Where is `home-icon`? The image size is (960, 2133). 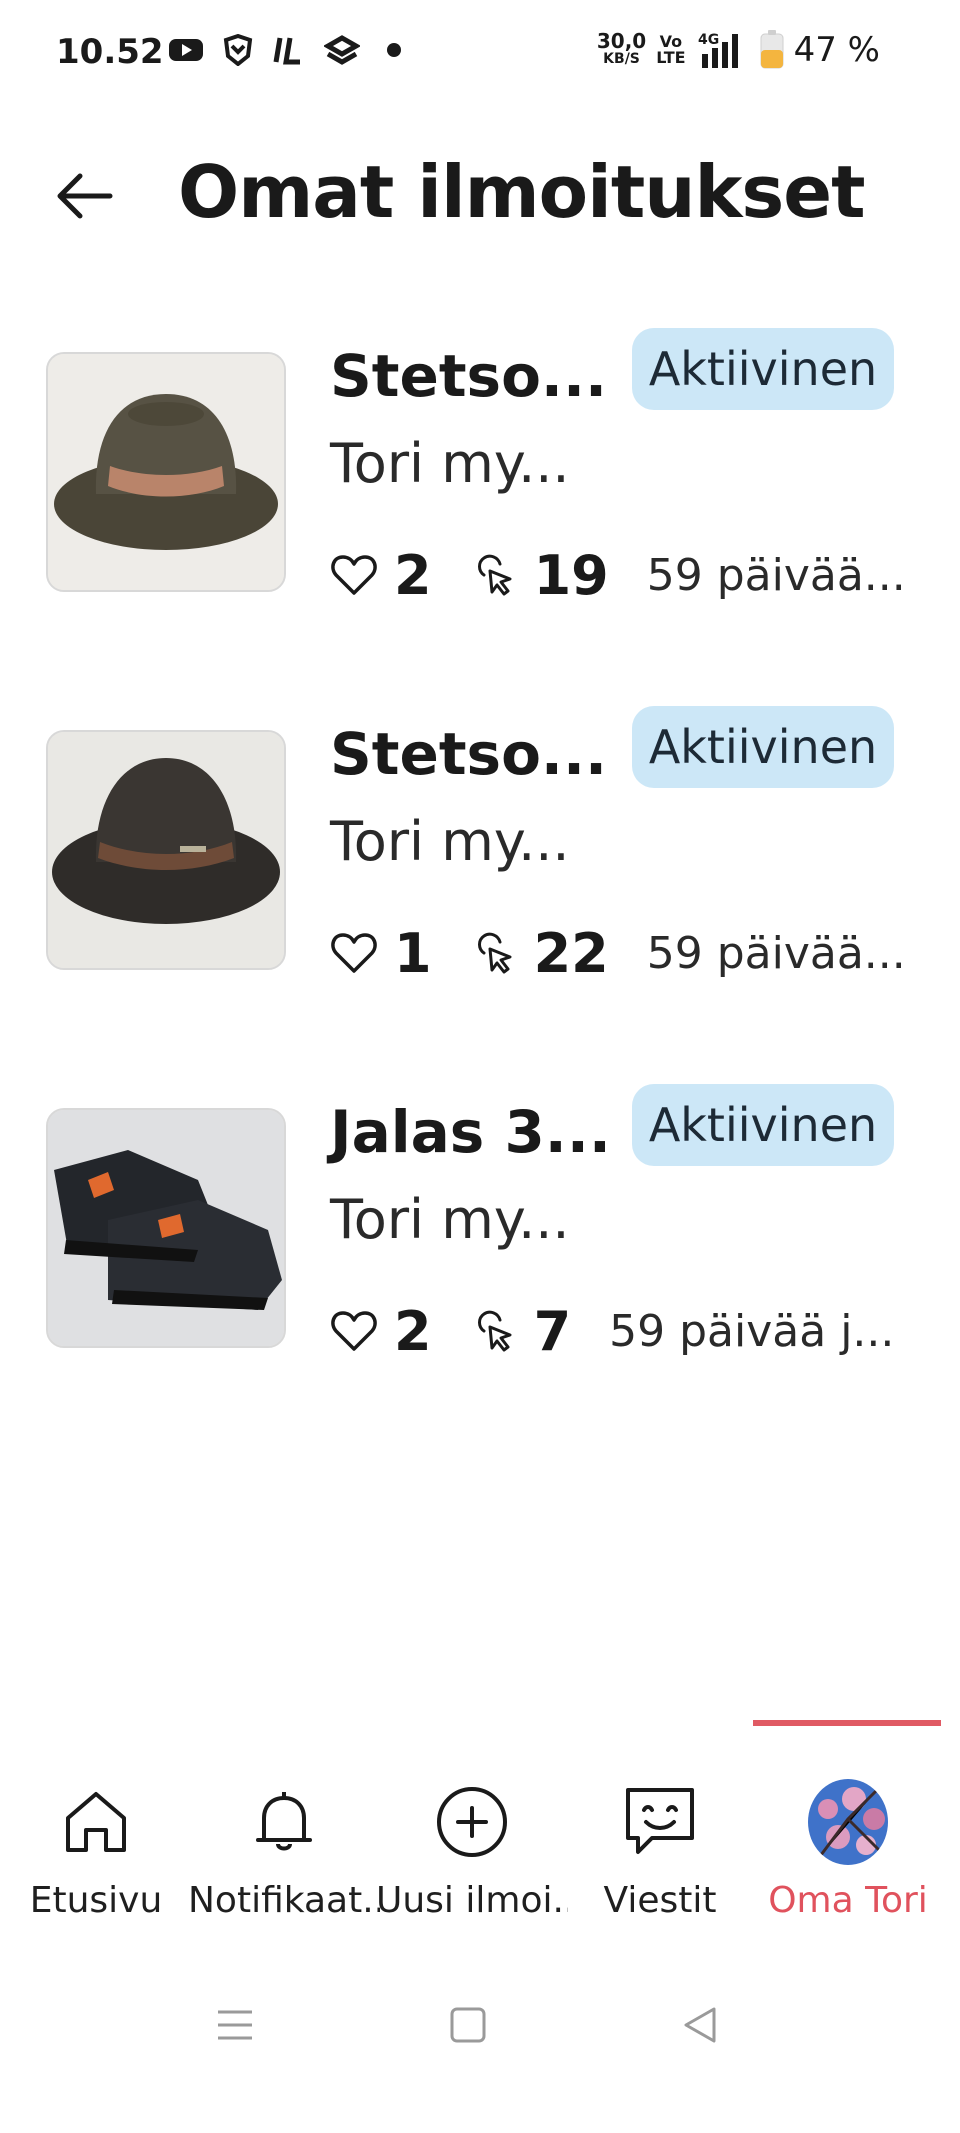
home-icon is located at coordinates (96, 1822).